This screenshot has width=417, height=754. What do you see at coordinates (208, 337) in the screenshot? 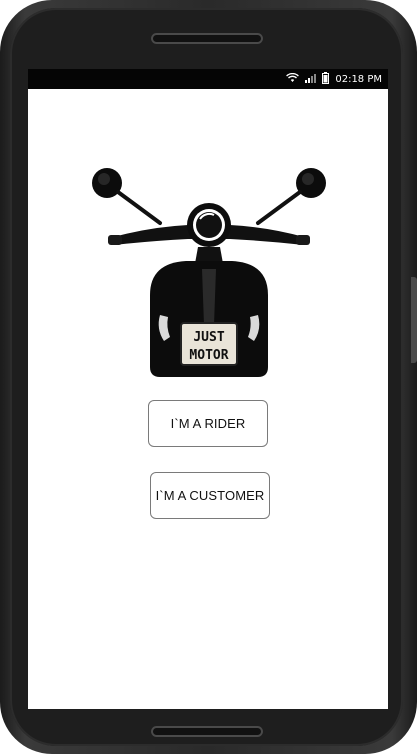
I see `plate-line-1: JUST` at bounding box center [208, 337].